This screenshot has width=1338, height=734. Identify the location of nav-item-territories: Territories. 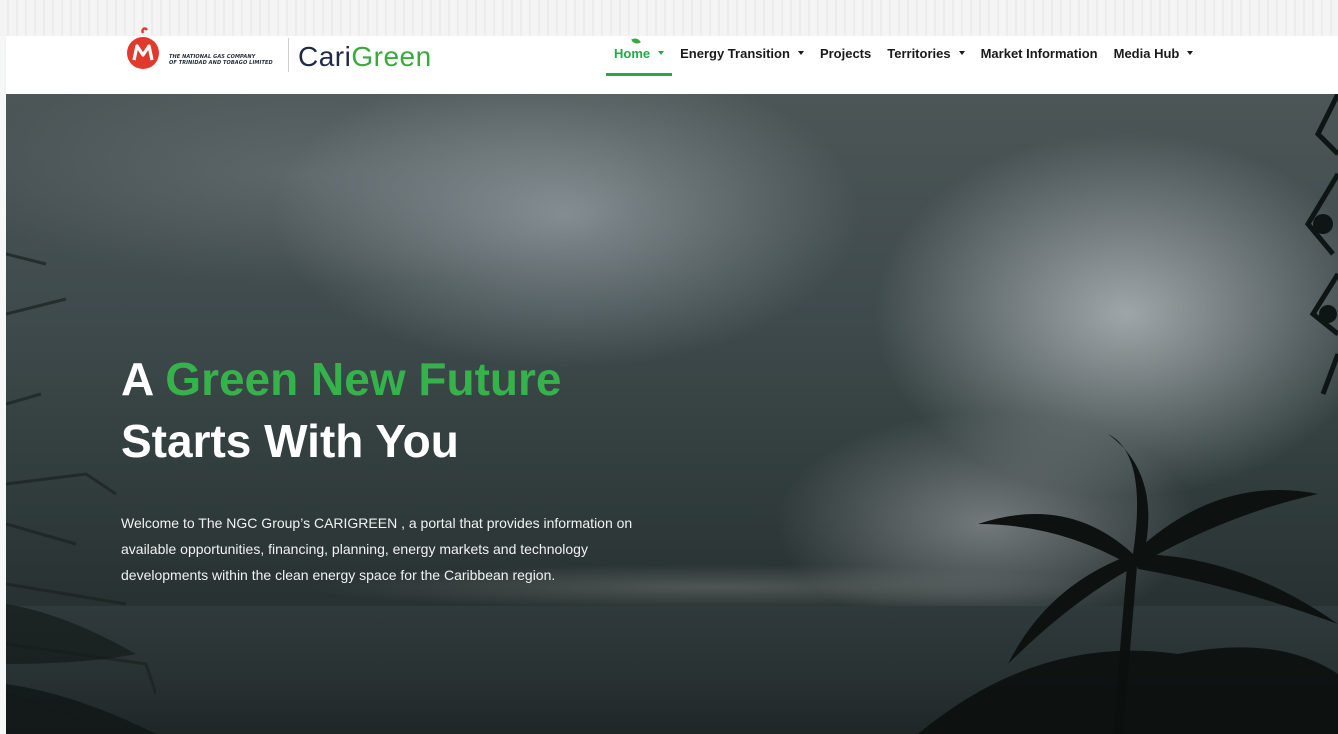
(925, 53).